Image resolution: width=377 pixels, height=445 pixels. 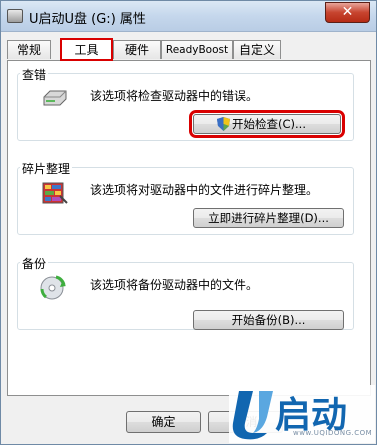 I want to click on backup-description: 该选项将备份驱动器中的文件。, so click(x=174, y=285).